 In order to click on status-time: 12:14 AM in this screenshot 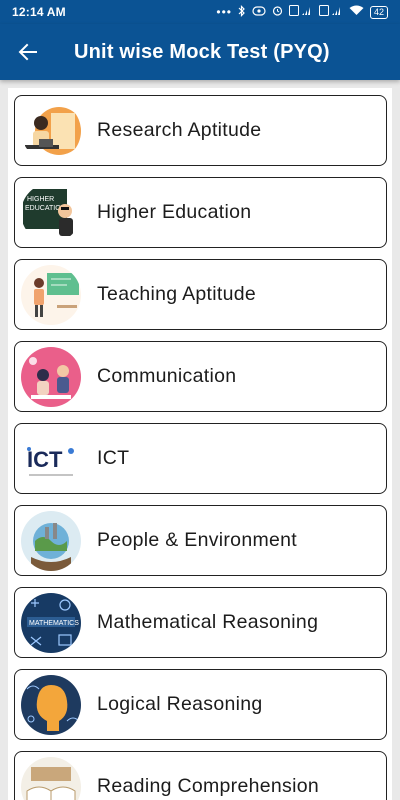, I will do `click(39, 12)`.